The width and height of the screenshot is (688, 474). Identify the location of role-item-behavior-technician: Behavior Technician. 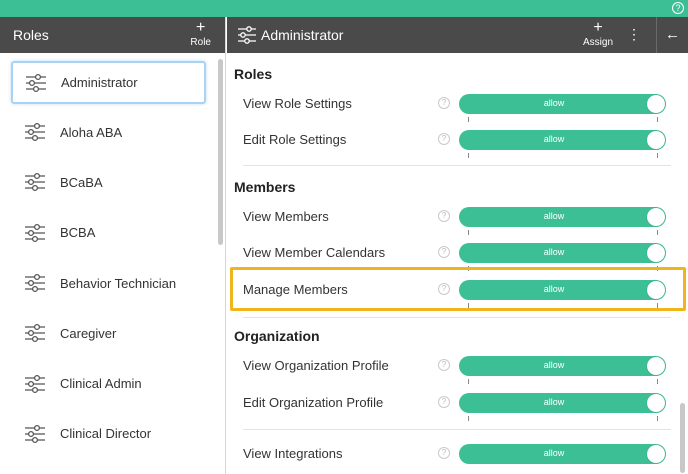
(108, 283).